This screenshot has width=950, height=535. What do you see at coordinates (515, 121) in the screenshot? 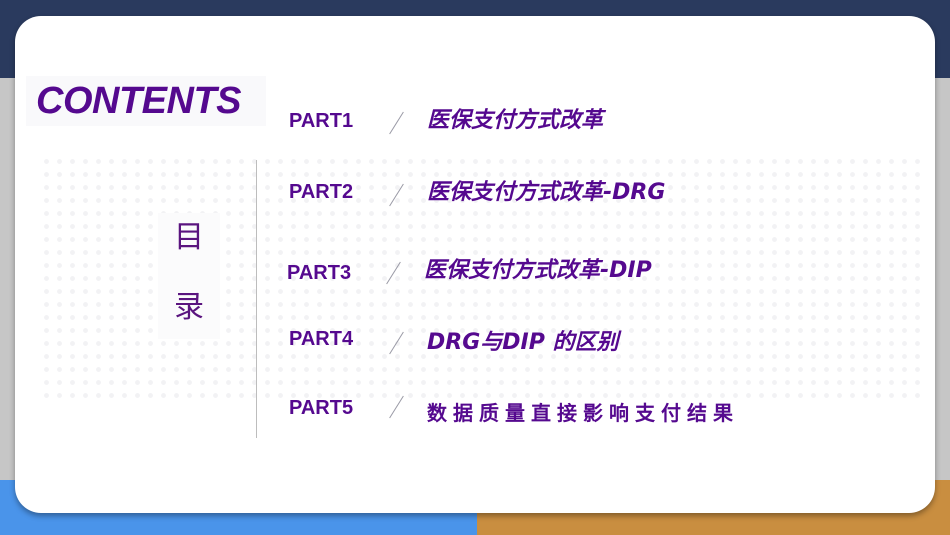
I see `toc-item-1: 医保支付方式改革` at bounding box center [515, 121].